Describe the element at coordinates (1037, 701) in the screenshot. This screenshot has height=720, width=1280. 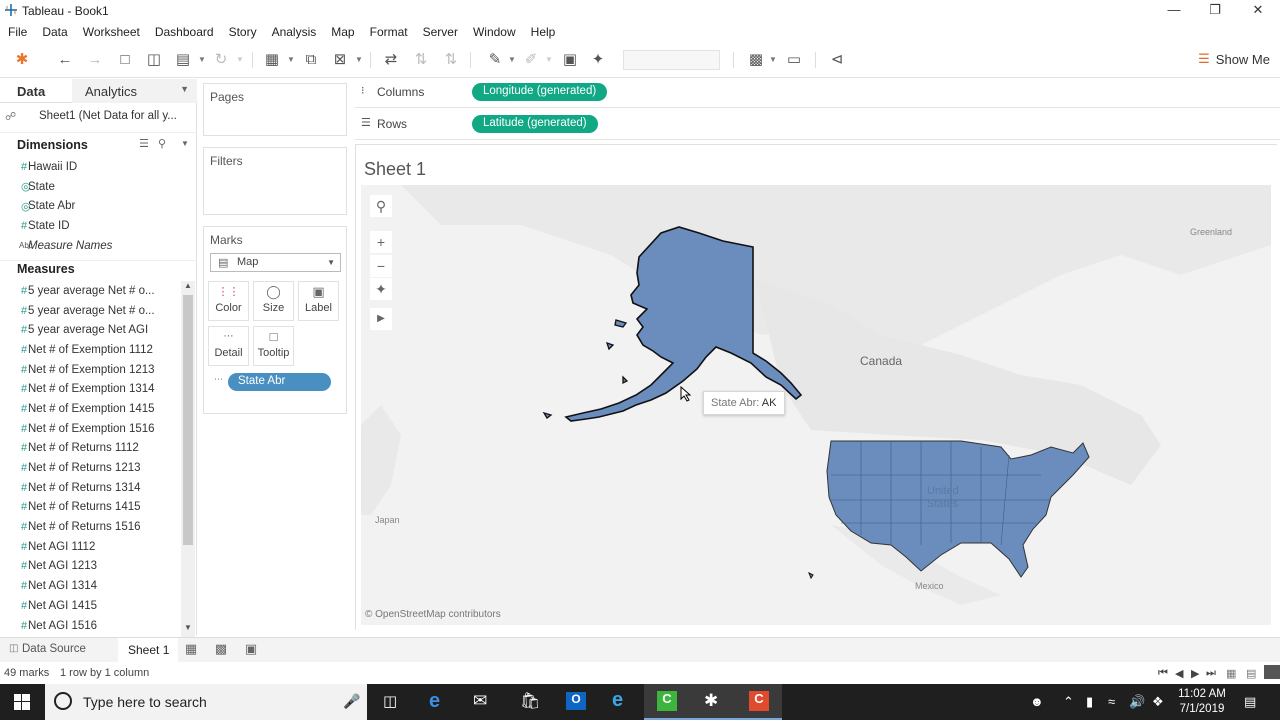
I see `people-icon: ☻` at that location.